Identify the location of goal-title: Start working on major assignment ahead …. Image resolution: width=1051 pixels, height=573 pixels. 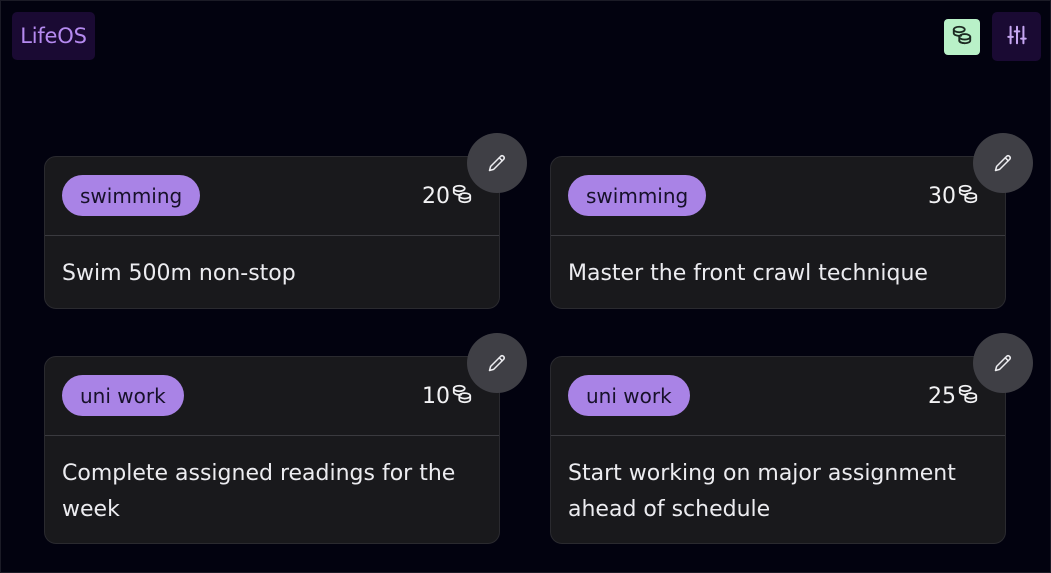
(762, 491).